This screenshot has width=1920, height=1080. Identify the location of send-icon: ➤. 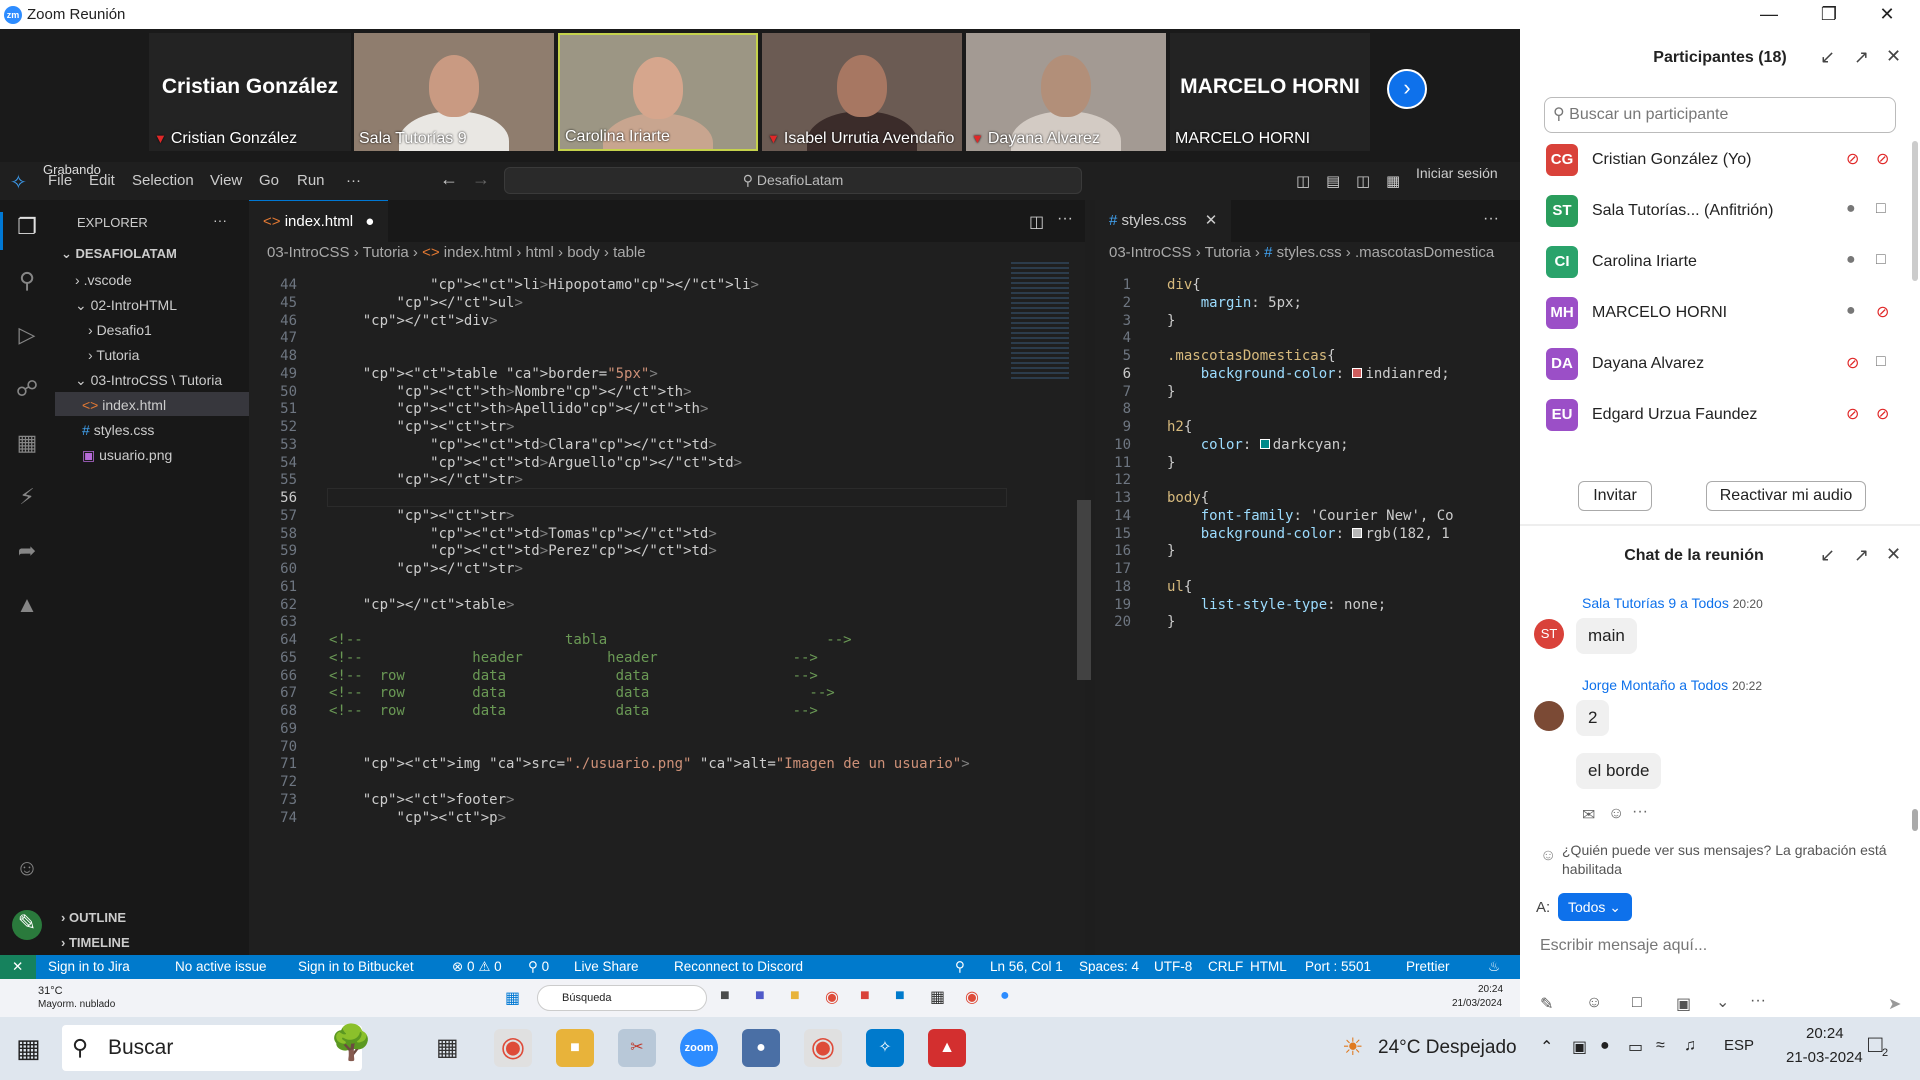
(1894, 1004).